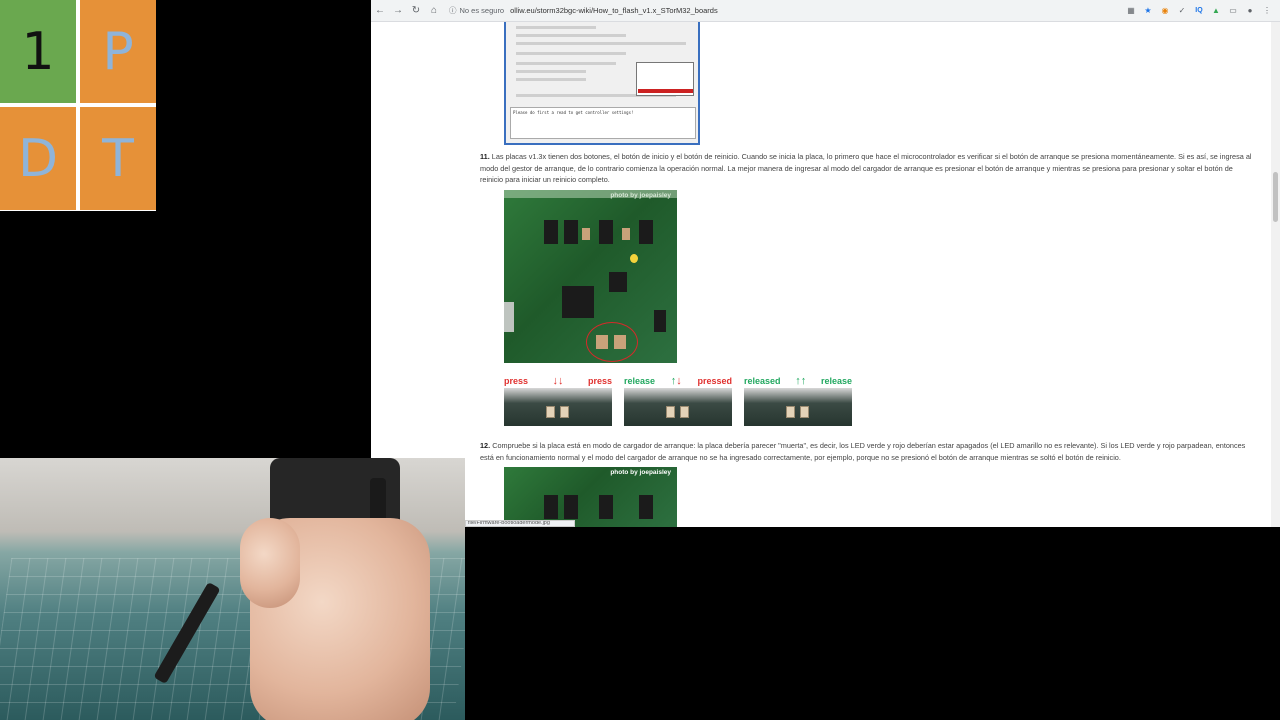 This screenshot has height=720, width=1280. Describe the element at coordinates (485, 445) in the screenshot. I see `paragraph-12-number: 12.` at that location.